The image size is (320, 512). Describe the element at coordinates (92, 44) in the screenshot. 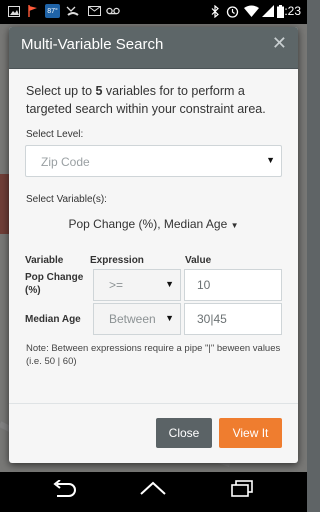

I see `dialog-title: Multi-Variable Search` at that location.